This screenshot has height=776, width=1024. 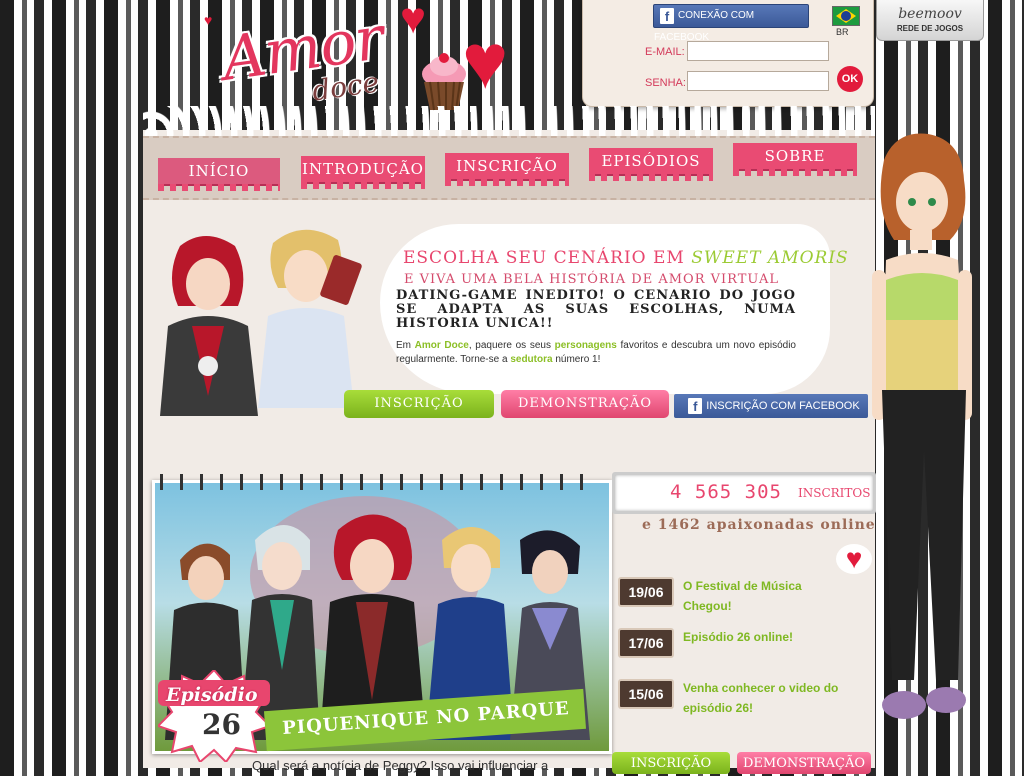 What do you see at coordinates (726, 492) in the screenshot?
I see `registered-count: 4 565 305` at bounding box center [726, 492].